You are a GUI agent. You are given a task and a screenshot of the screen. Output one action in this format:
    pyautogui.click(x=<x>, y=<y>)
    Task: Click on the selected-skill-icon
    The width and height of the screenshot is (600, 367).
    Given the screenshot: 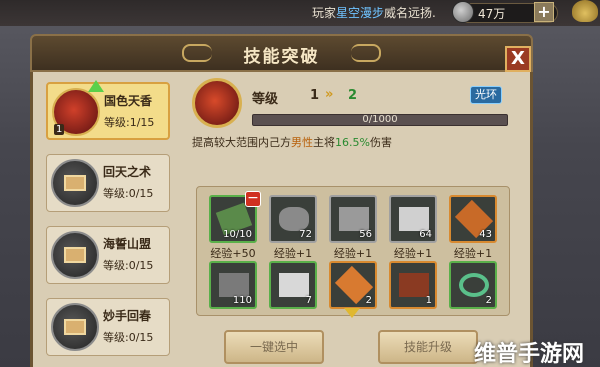 What is the action you would take?
    pyautogui.click(x=217, y=103)
    